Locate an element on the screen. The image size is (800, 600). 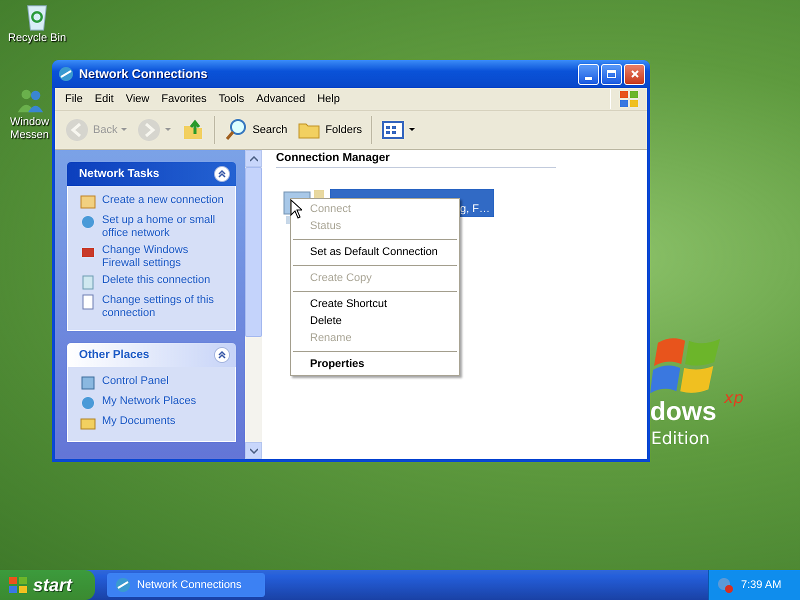
wallpaper-text: xp is located at coordinates (734, 397).